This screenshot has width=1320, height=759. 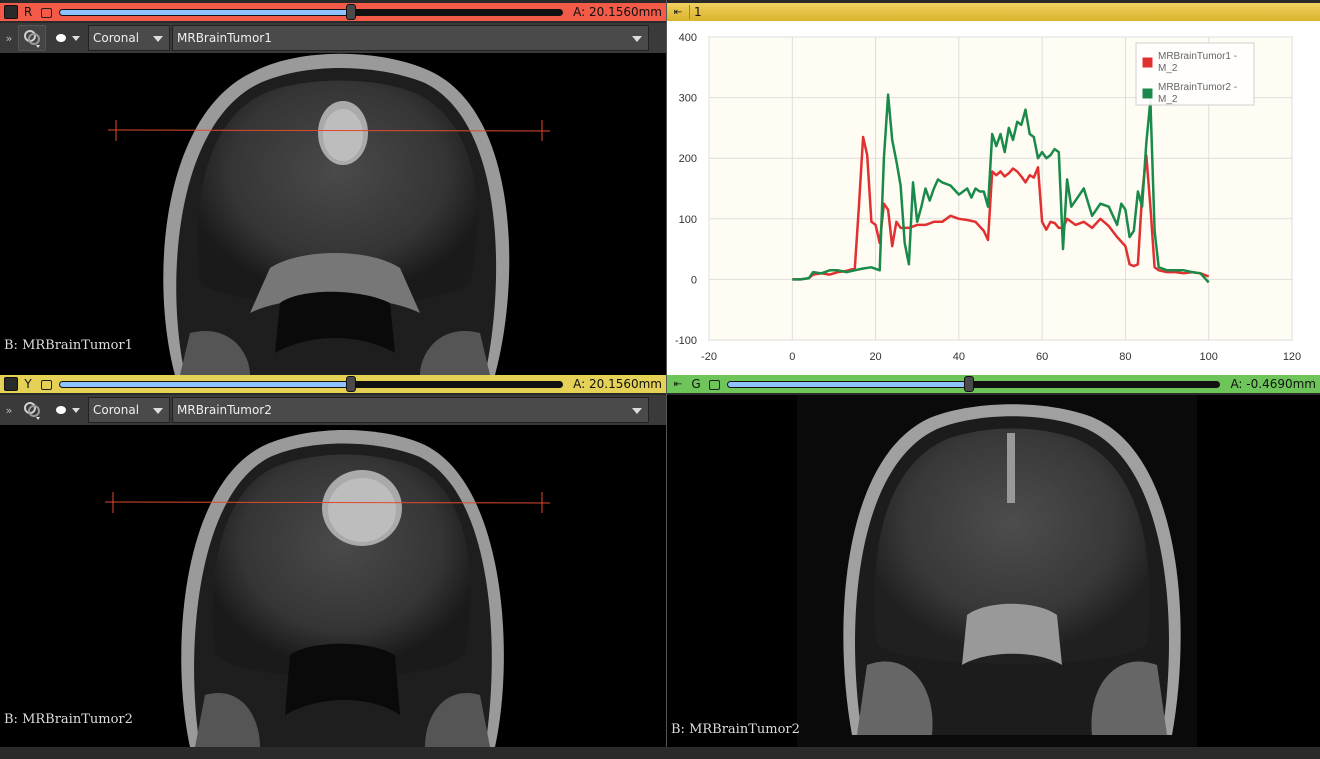 What do you see at coordinates (959, 357) in the screenshot?
I see `x-tick-label: 40` at bounding box center [959, 357].